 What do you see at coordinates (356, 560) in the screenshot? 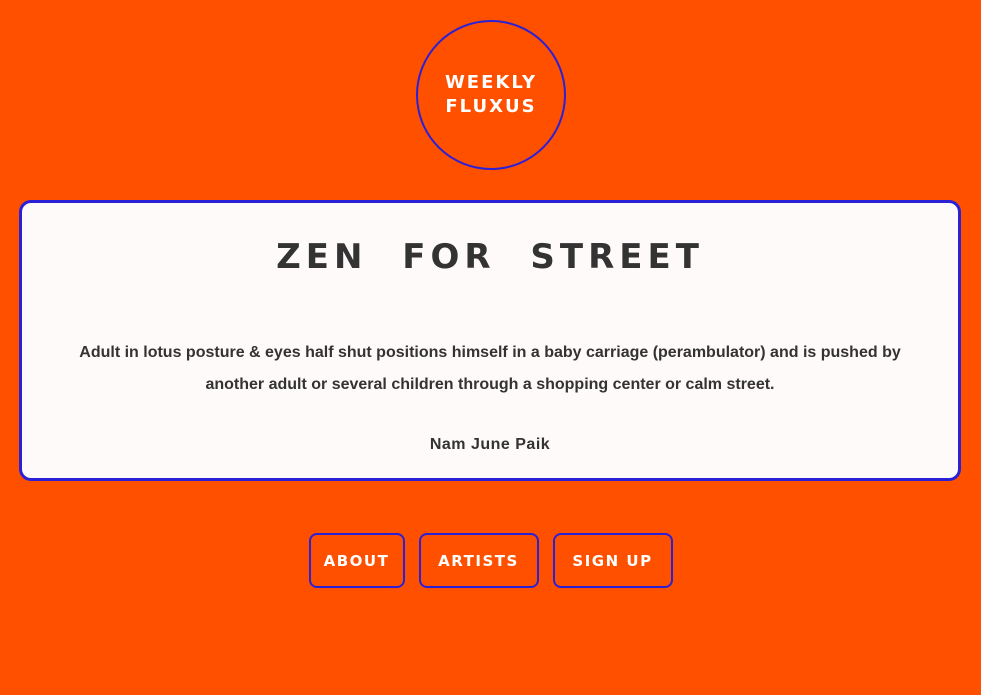
I see `about-button: ABOUT` at bounding box center [356, 560].